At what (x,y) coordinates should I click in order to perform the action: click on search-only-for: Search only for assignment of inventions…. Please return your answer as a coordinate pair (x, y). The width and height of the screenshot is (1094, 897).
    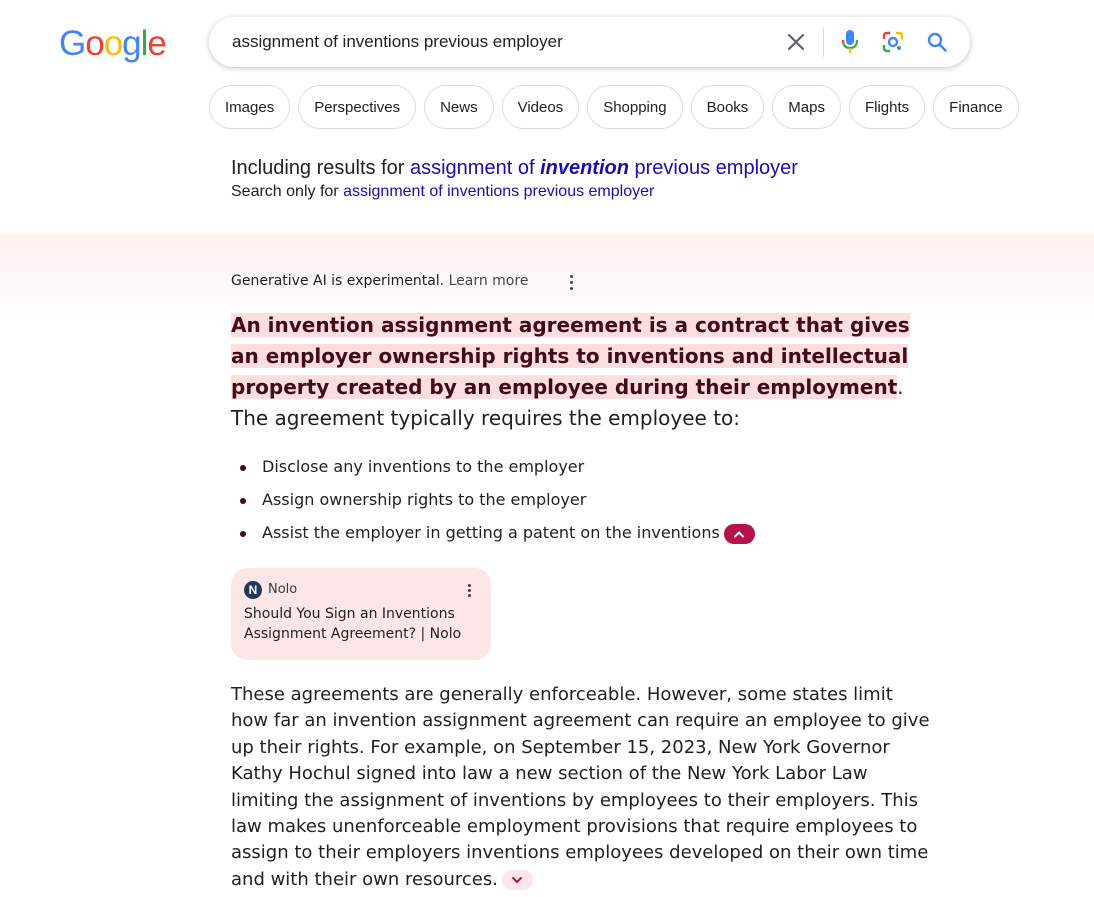
    Looking at the image, I should click on (514, 192).